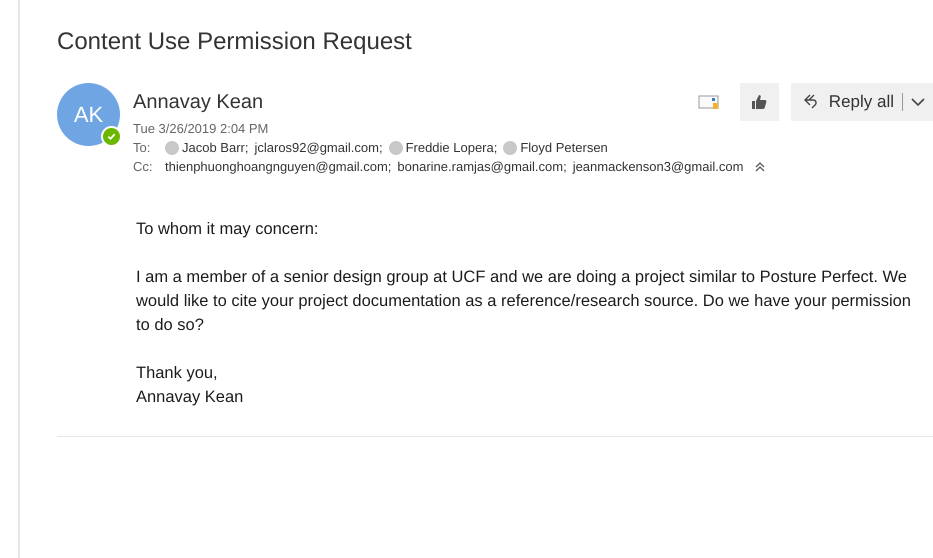  Describe the element at coordinates (658, 166) in the screenshot. I see `recipient-name: jeanmackenson3@gmail.com` at that location.